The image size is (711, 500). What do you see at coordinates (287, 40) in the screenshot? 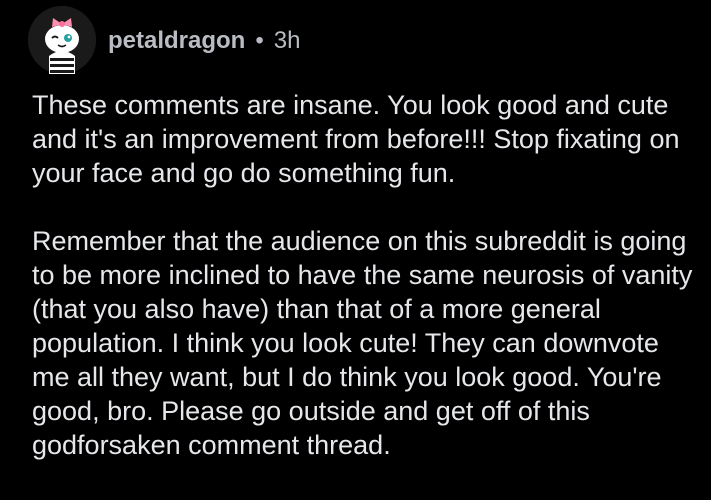
I see `timestamp: 3h` at bounding box center [287, 40].